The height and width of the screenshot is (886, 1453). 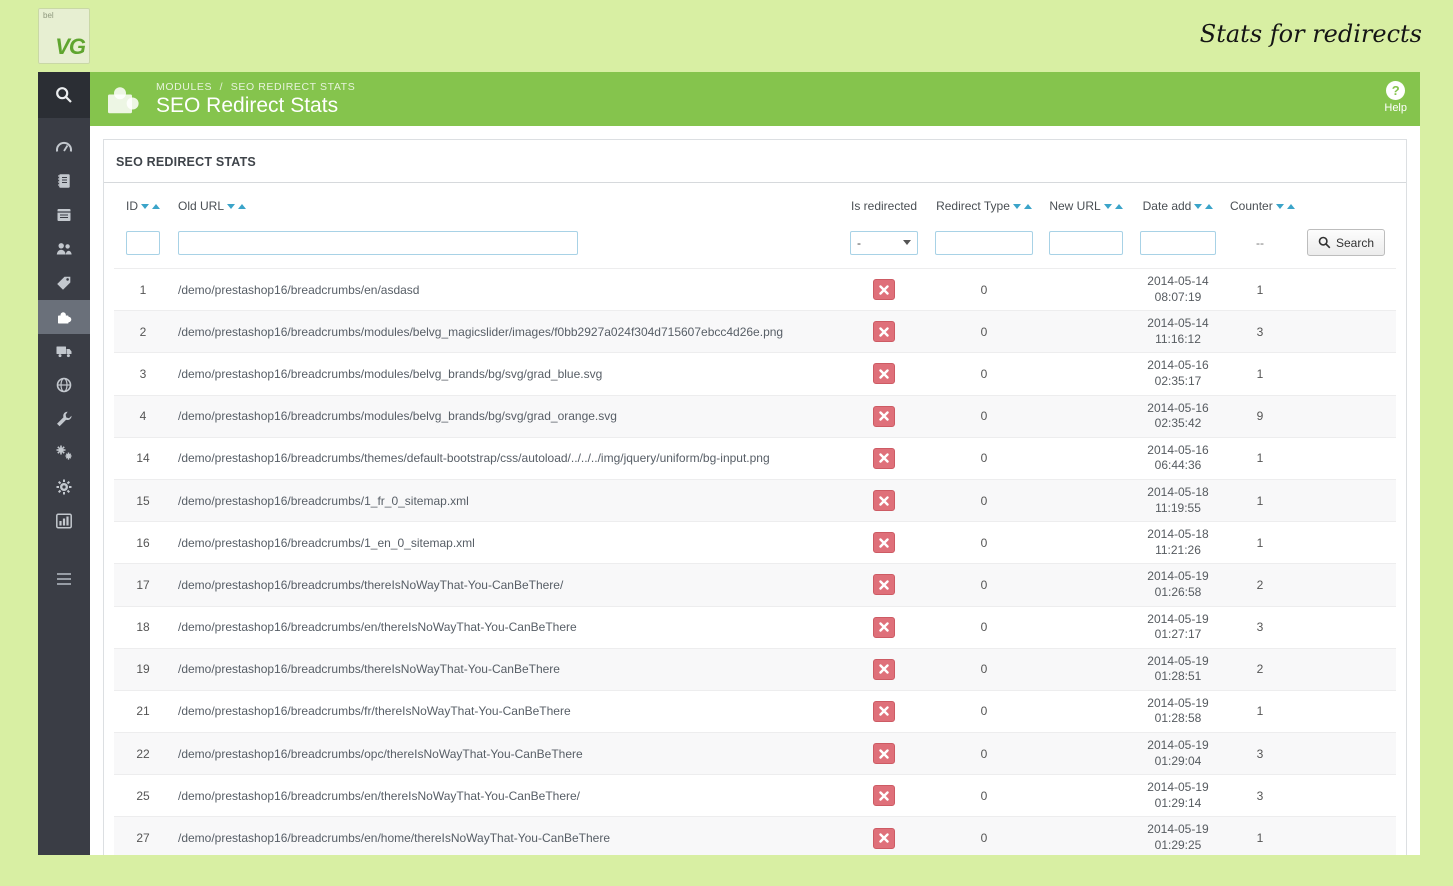 What do you see at coordinates (64, 579) in the screenshot?
I see `sidebar-item-menu-collapse` at bounding box center [64, 579].